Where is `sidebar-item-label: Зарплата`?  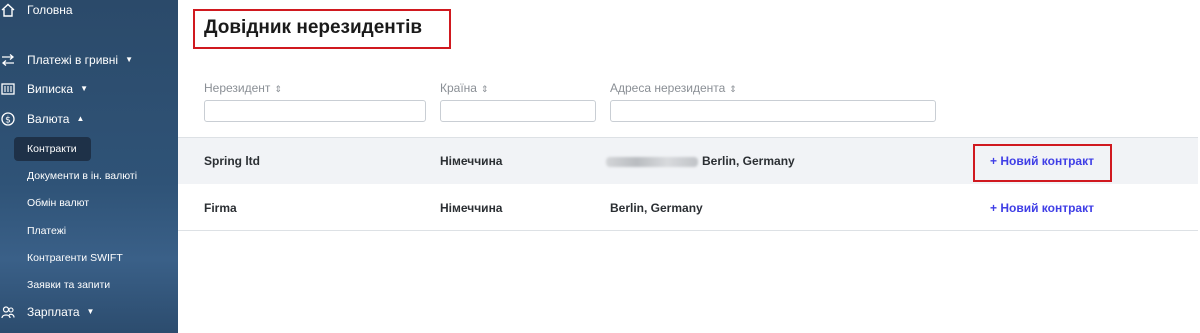
sidebar-item-label: Зарплата is located at coordinates (53, 312).